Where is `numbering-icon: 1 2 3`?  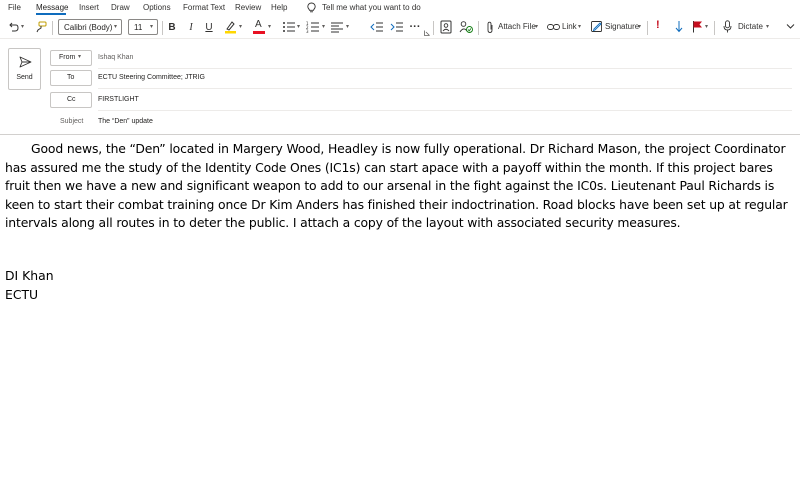
numbering-icon: 1 2 3 is located at coordinates (313, 27).